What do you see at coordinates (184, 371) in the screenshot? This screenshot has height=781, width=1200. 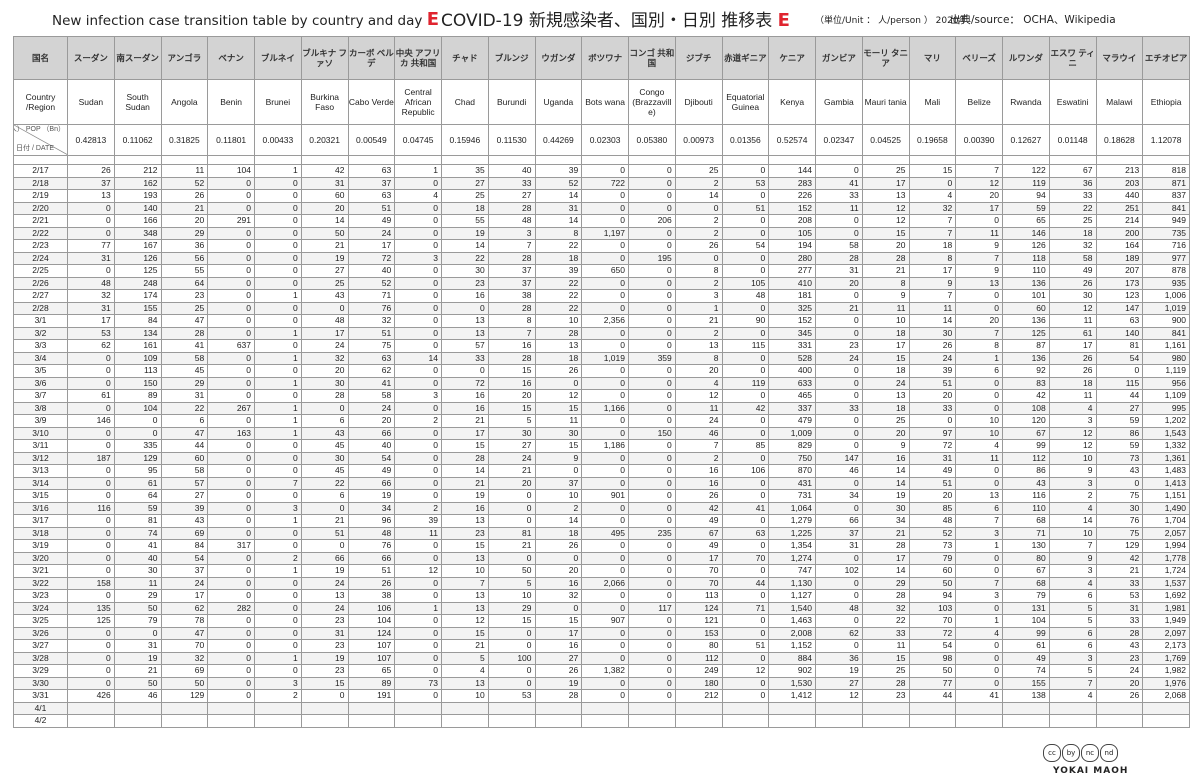 I see `case-count-cell: 45` at bounding box center [184, 371].